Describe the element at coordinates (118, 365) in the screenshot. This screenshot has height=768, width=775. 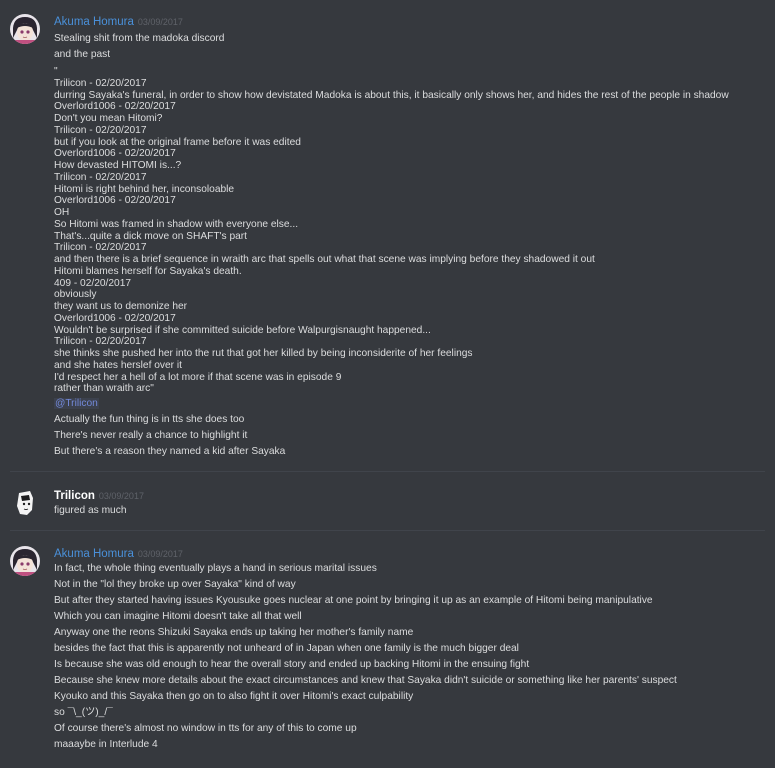
I see `quote-line: and she hates herslef over it` at that location.